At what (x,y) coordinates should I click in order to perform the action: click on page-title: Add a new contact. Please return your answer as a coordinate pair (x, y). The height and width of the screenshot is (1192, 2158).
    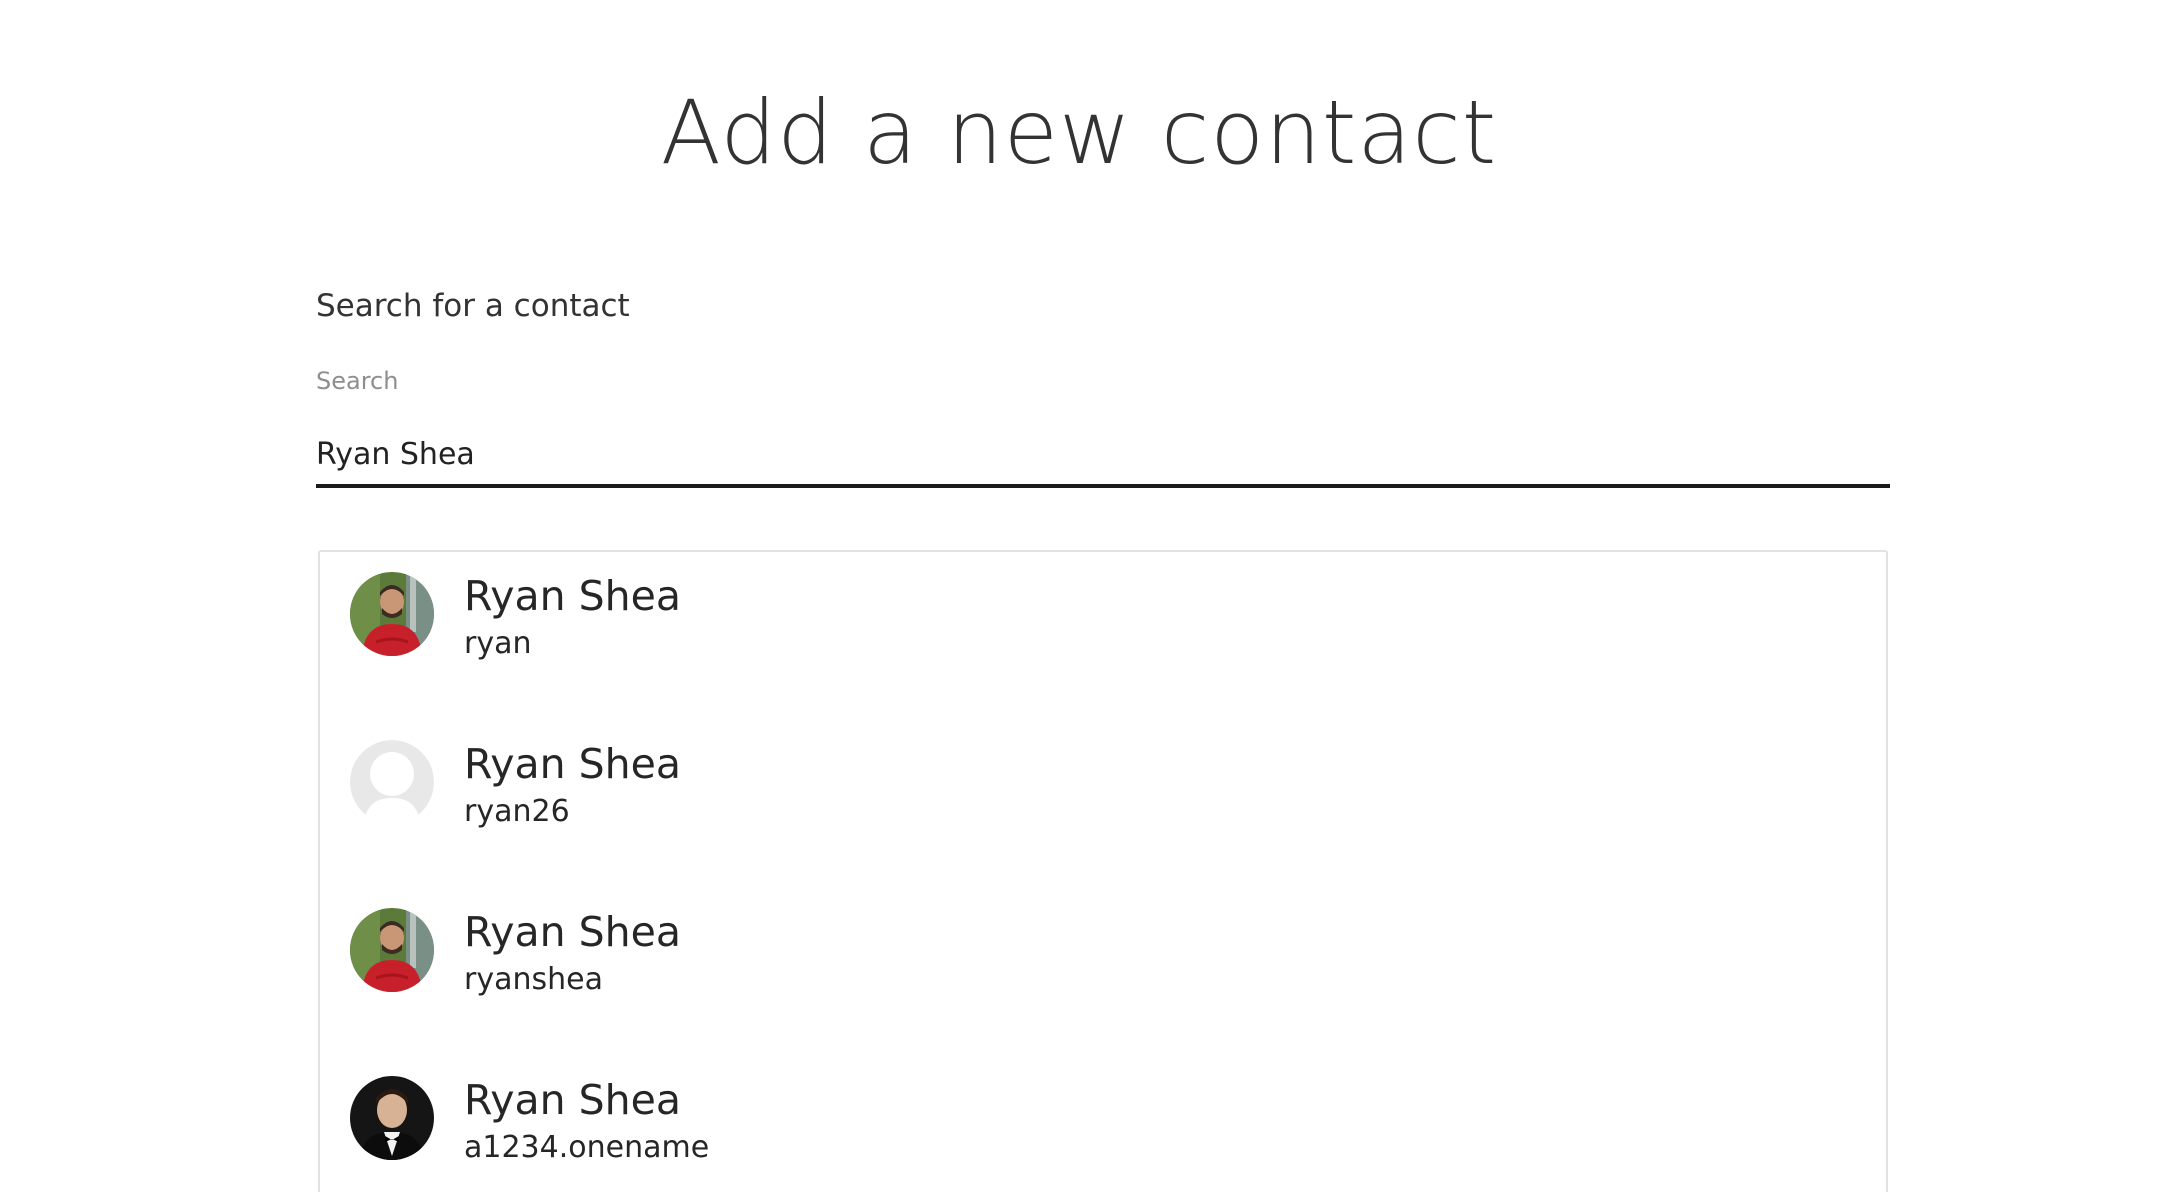
    Looking at the image, I should click on (1079, 132).